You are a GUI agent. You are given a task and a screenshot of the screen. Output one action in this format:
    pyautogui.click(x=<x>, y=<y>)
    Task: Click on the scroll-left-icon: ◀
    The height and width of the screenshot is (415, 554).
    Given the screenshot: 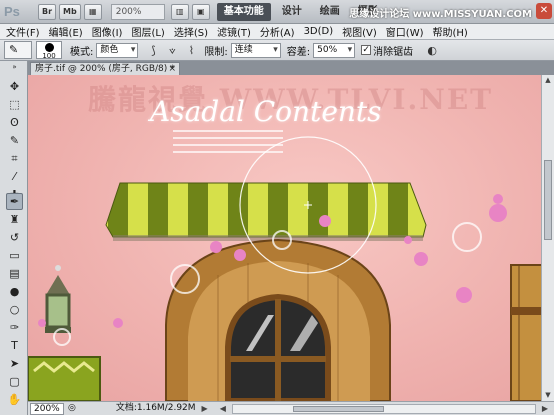 What is the action you would take?
    pyautogui.click(x=223, y=408)
    